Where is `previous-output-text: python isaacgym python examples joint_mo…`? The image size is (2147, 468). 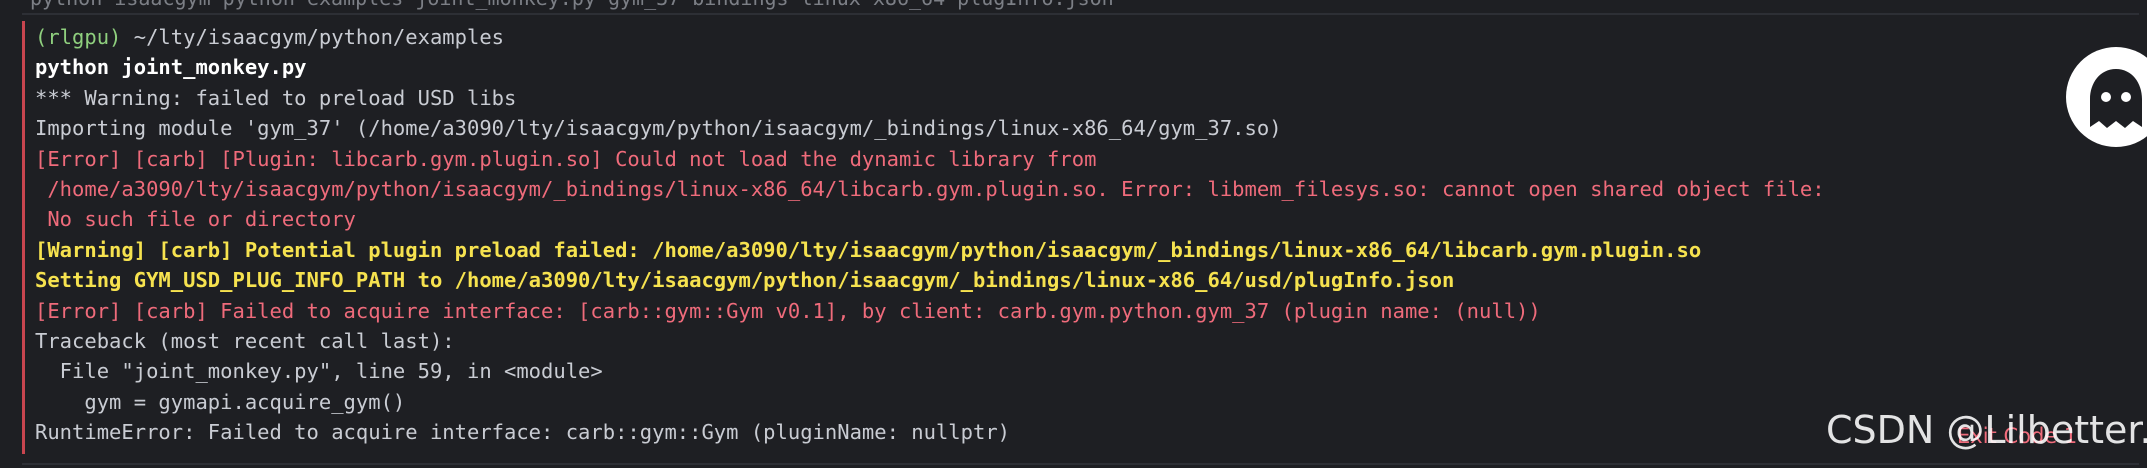 previous-output-text: python isaacgym python examples joint_mo… is located at coordinates (572, 5).